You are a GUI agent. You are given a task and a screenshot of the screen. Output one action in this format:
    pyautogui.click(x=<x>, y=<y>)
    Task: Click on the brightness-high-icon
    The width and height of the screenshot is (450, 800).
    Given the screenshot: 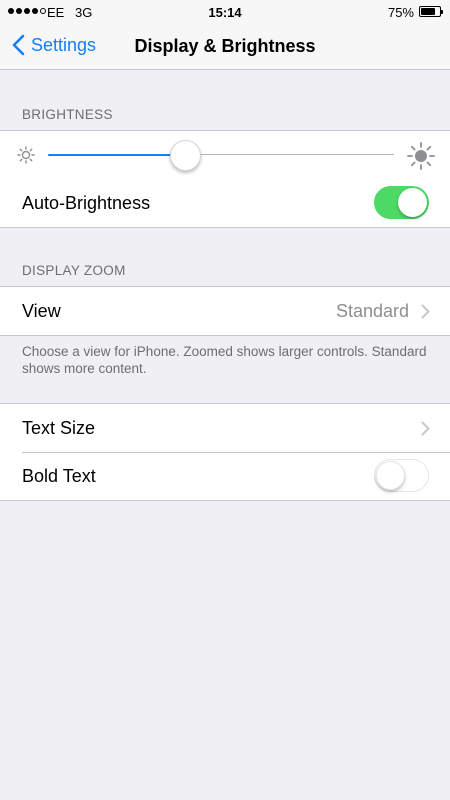 What is the action you would take?
    pyautogui.click(x=421, y=156)
    